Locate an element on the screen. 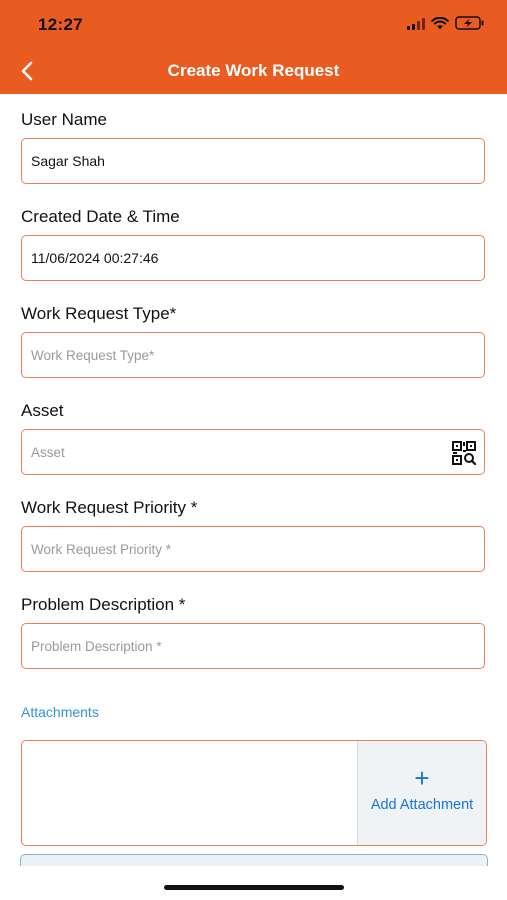 The width and height of the screenshot is (507, 900). work-request-priority-placeholder: Work Request Priority * is located at coordinates (101, 549).